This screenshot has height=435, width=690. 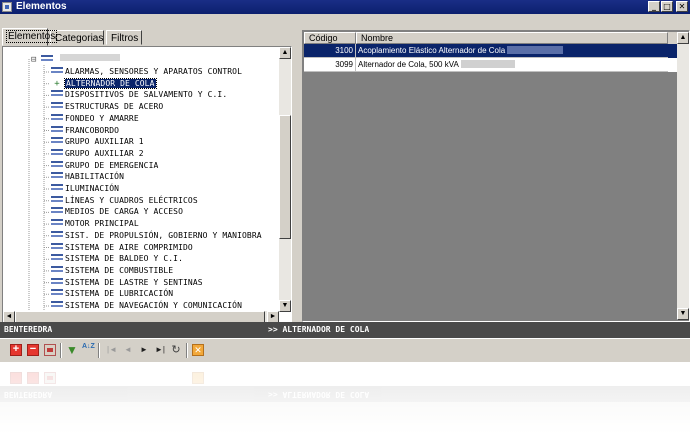 What do you see at coordinates (124, 200) in the screenshot?
I see `tree-item: LÍNEAS Y CUADROS ELÉCTRICOS` at bounding box center [124, 200].